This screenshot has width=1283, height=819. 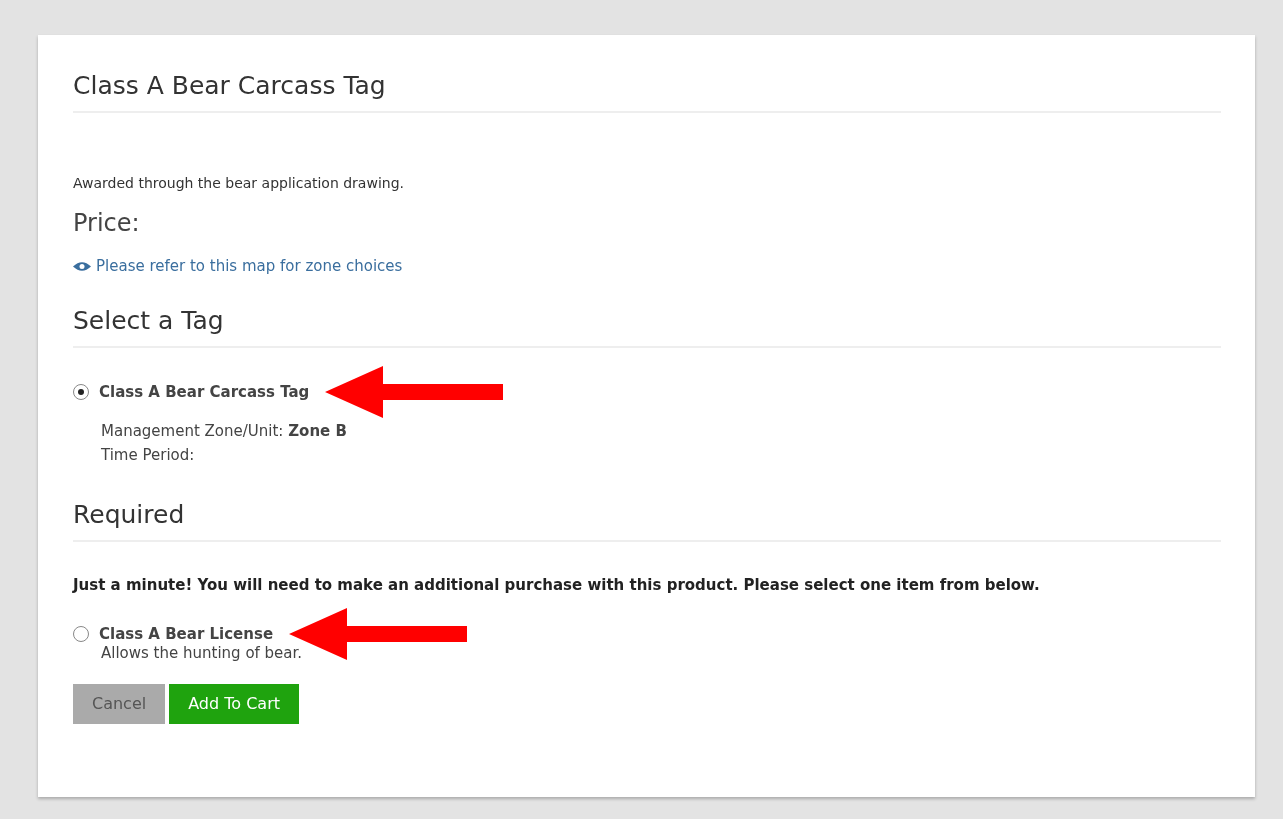 I want to click on add-to-cart-button: Add To Cart, so click(x=234, y=703).